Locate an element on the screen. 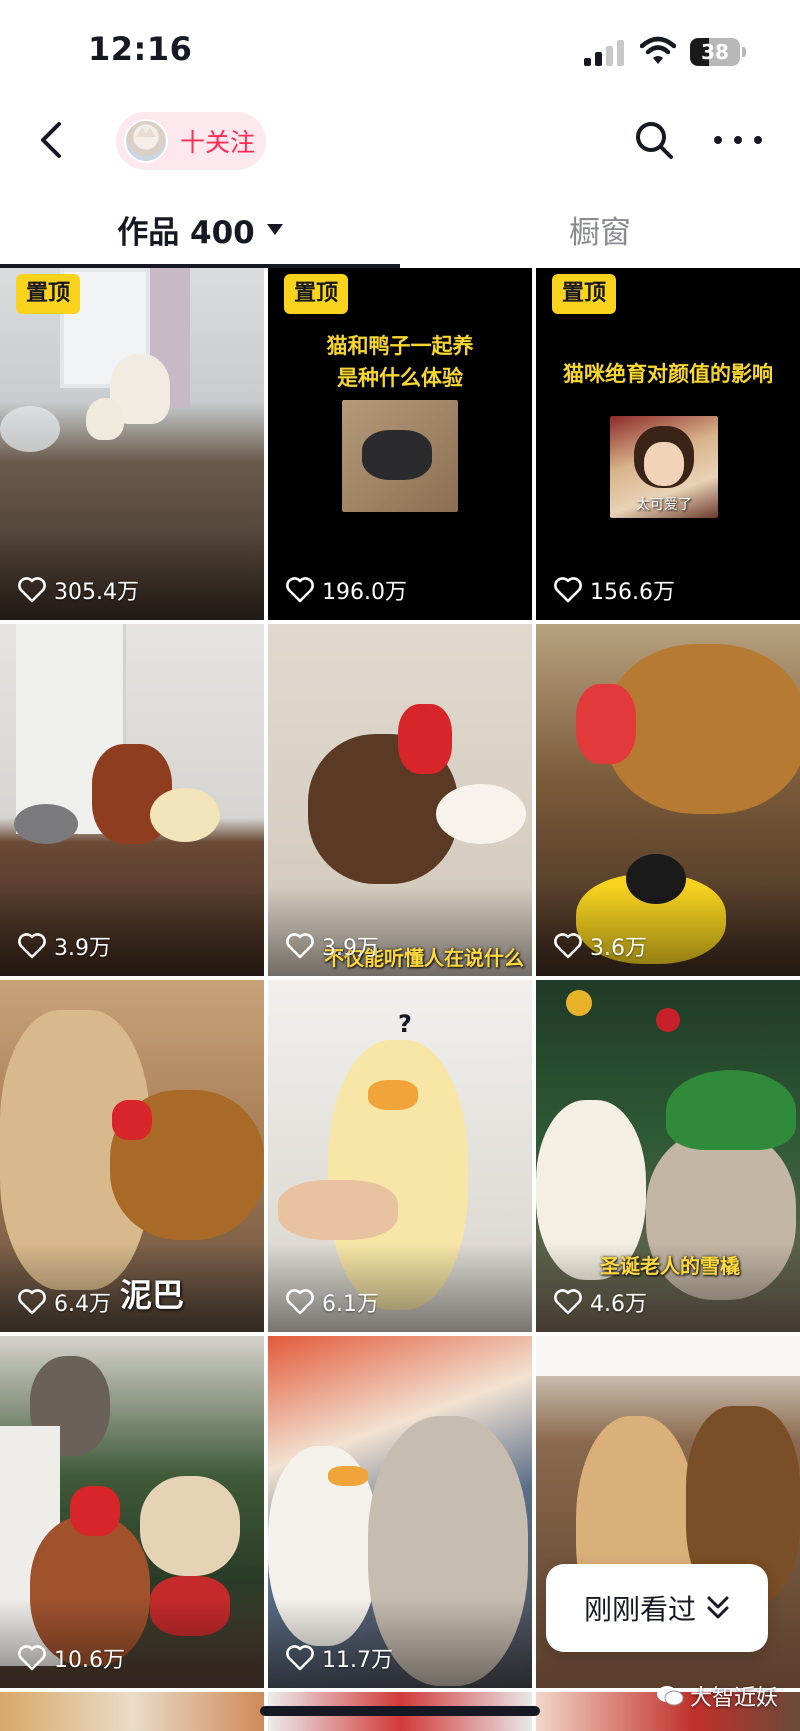 This screenshot has height=1731, width=800. profile-tabs: 作品 400 橱窗 is located at coordinates (400, 229).